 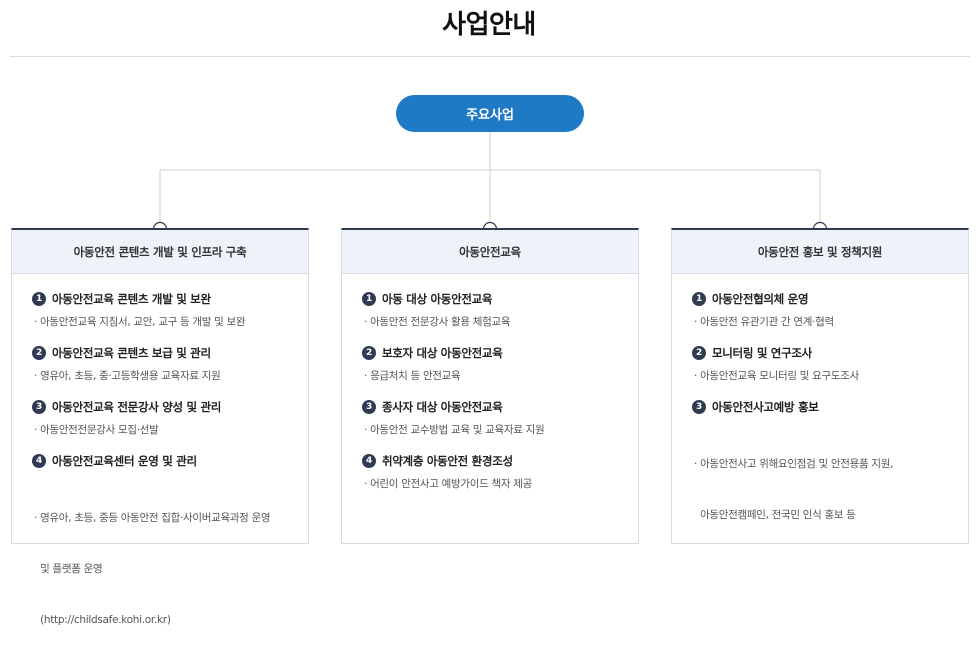 What do you see at coordinates (447, 461) in the screenshot?
I see `item-title: 취약계층 아동안전 환경조성` at bounding box center [447, 461].